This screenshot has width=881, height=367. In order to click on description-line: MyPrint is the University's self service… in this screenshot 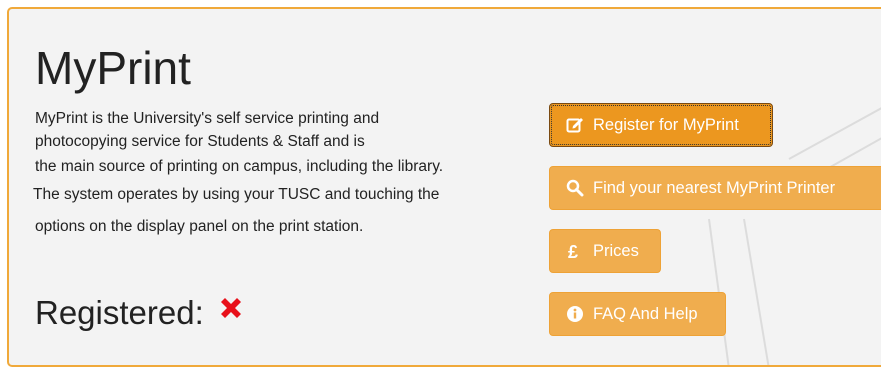, I will do `click(207, 118)`.